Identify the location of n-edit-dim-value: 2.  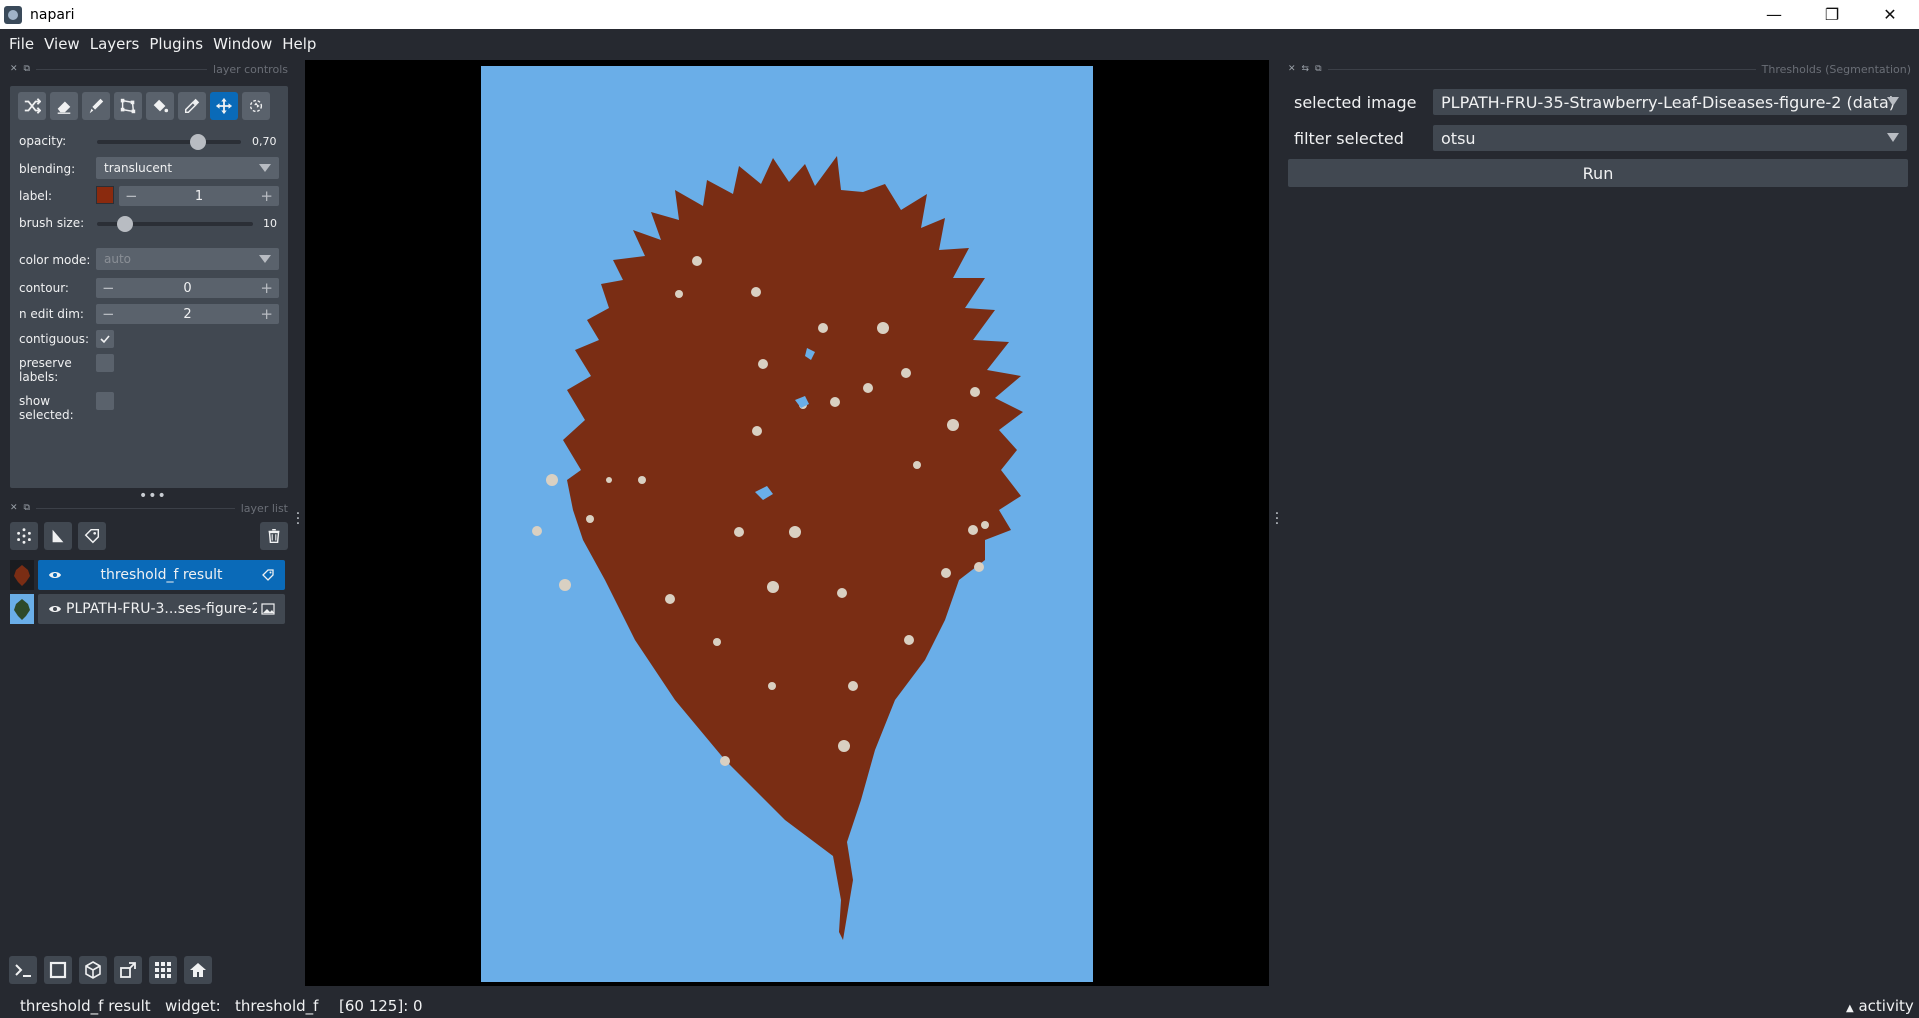
(187, 314).